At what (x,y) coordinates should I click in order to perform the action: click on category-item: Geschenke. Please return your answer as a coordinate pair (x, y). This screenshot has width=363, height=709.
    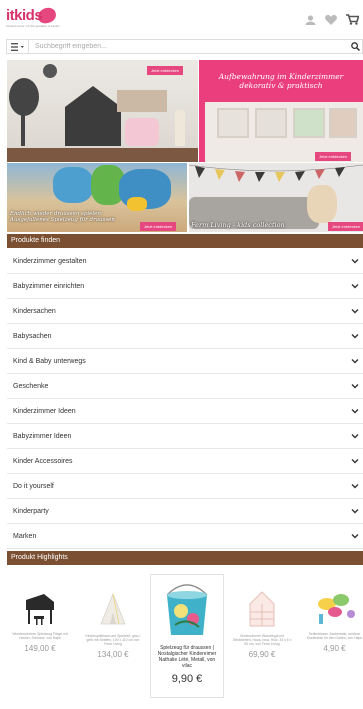
    Looking at the image, I should click on (185, 386).